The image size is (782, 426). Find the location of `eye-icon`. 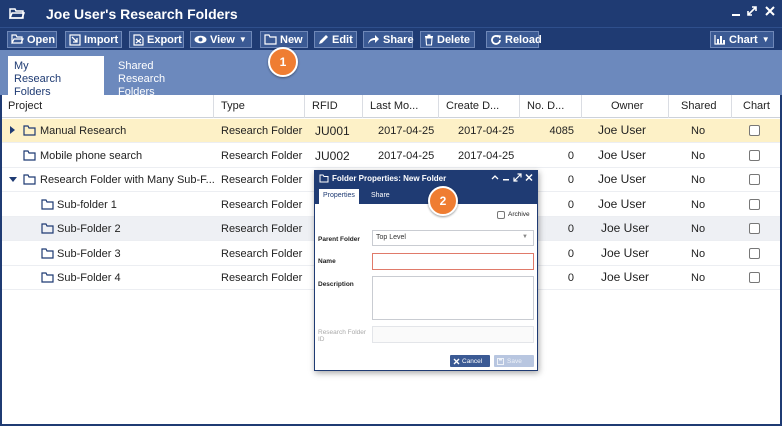

eye-icon is located at coordinates (200, 39).